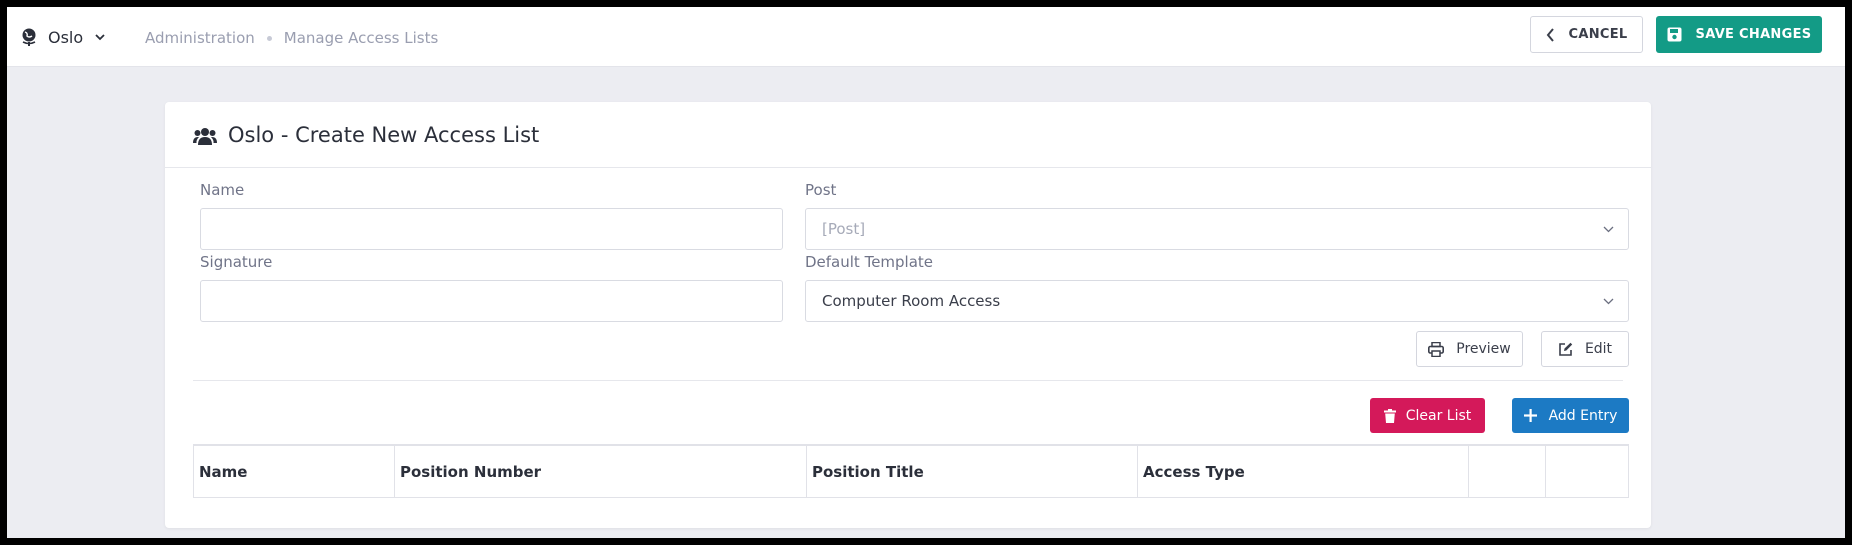 This screenshot has height=545, width=1852. What do you see at coordinates (1217, 301) in the screenshot?
I see `default-template-select: Computer Room Access` at bounding box center [1217, 301].